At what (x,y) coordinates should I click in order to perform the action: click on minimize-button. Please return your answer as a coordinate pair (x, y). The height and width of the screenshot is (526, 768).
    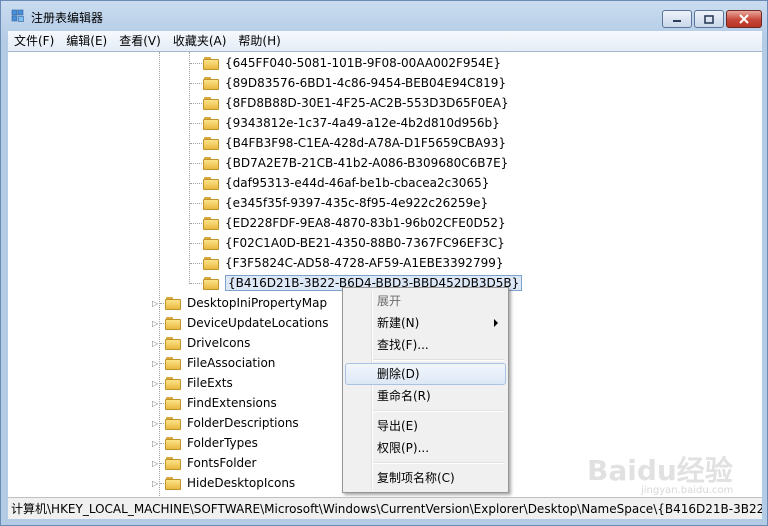
    Looking at the image, I should click on (677, 19).